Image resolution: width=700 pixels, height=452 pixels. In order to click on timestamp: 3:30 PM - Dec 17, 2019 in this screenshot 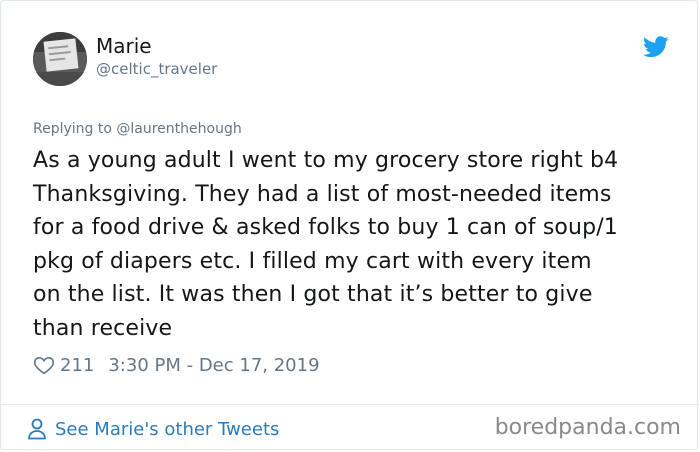, I will do `click(213, 365)`.